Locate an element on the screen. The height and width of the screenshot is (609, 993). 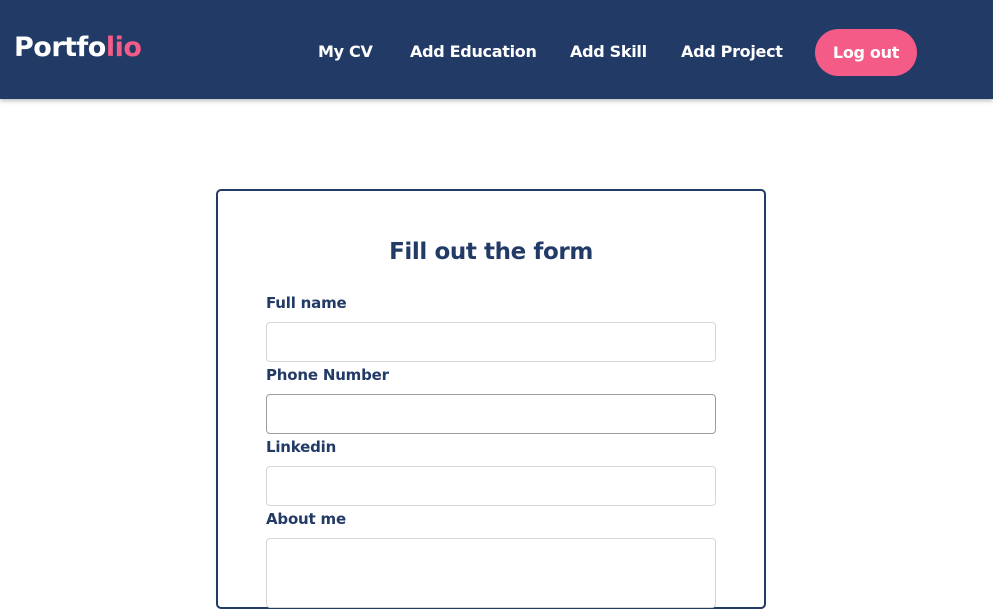
nav-link-add-skill: Add Skill is located at coordinates (608, 52).